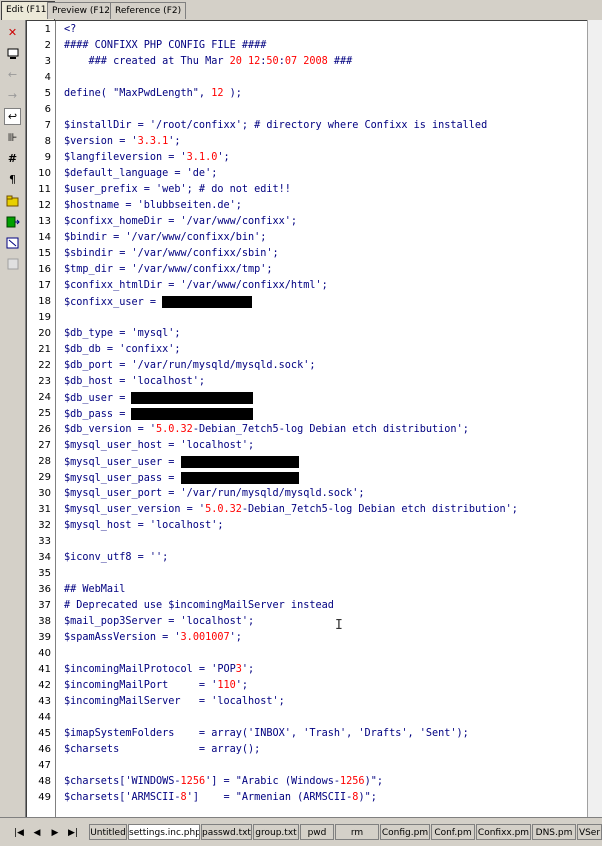 Image resolution: width=602 pixels, height=846 pixels. I want to click on code-line: $mysql_user_pass =, so click(181, 478).